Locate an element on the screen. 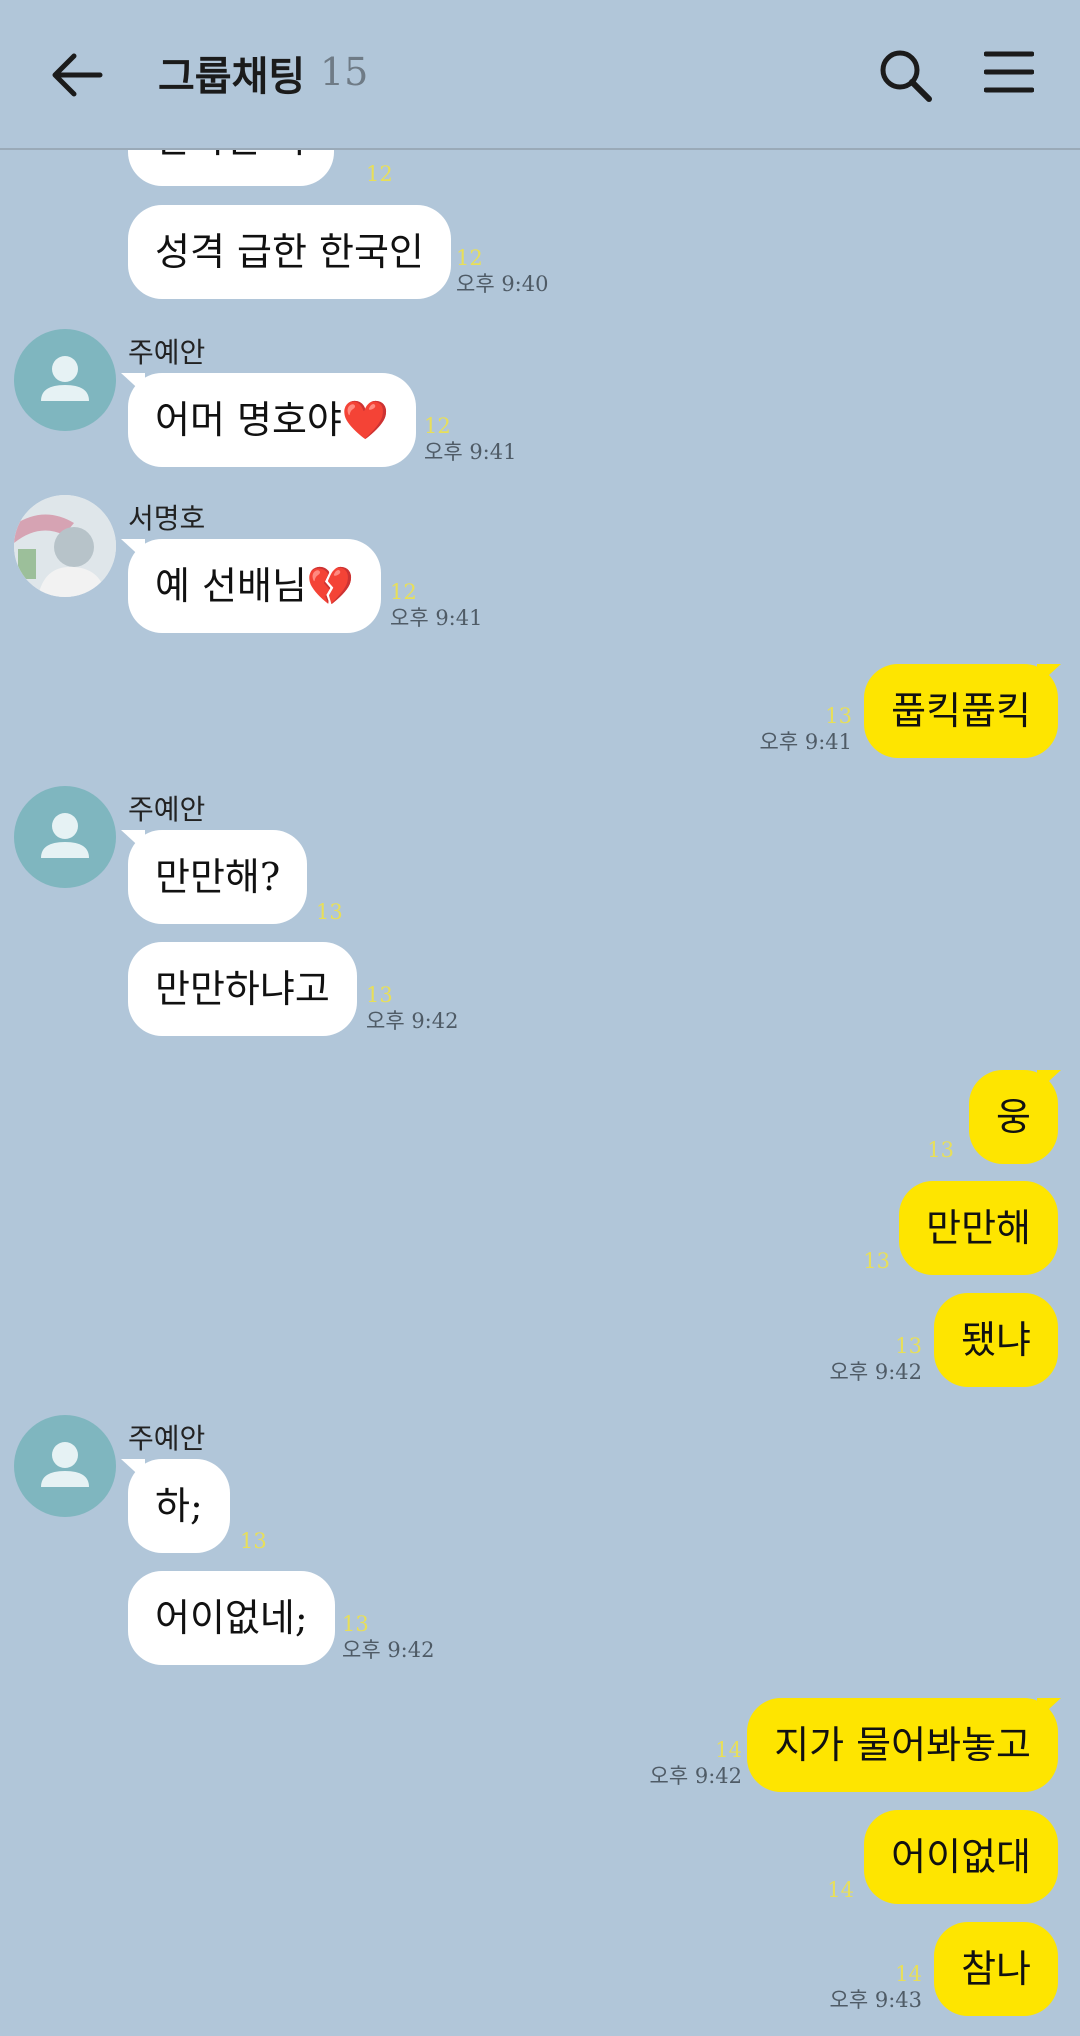  message-bubble: 만만해? is located at coordinates (218, 877).